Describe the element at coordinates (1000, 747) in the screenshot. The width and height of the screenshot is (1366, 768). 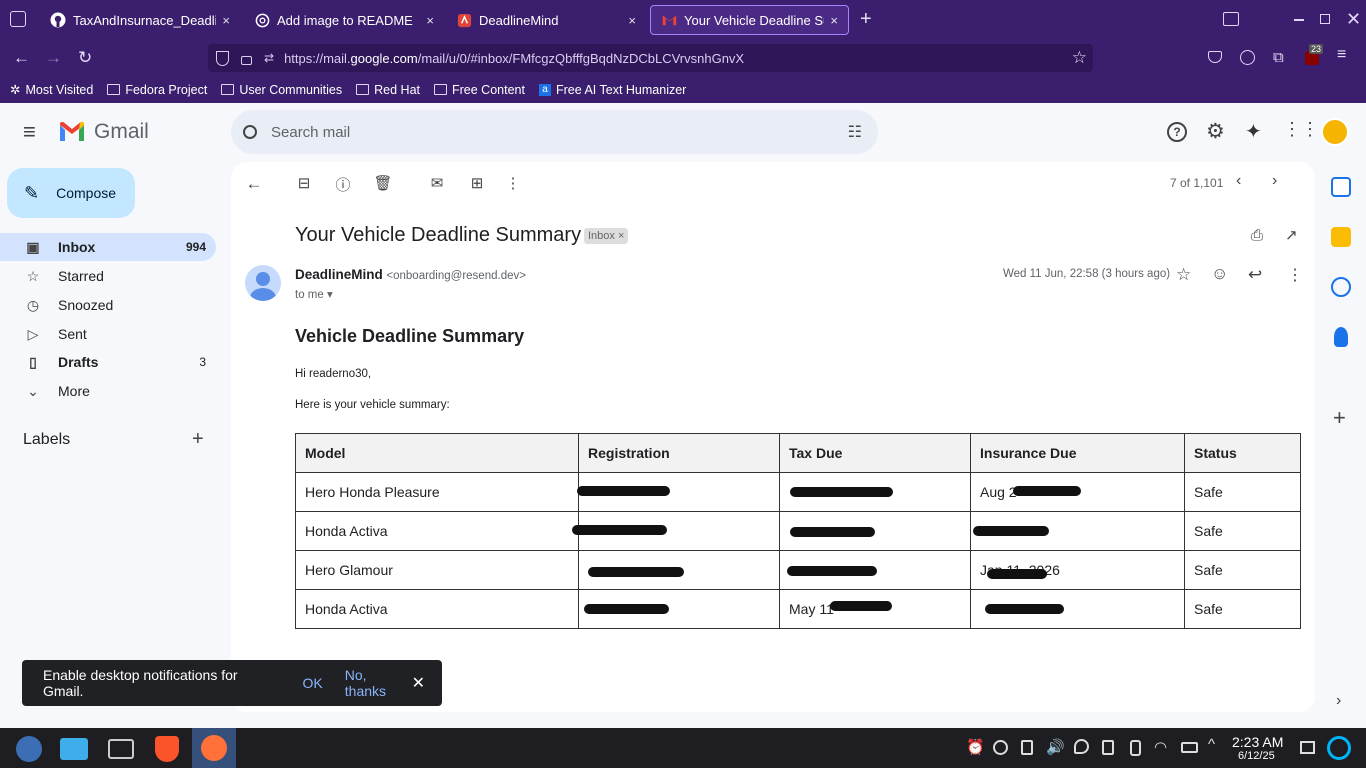
I see `update-icon` at that location.